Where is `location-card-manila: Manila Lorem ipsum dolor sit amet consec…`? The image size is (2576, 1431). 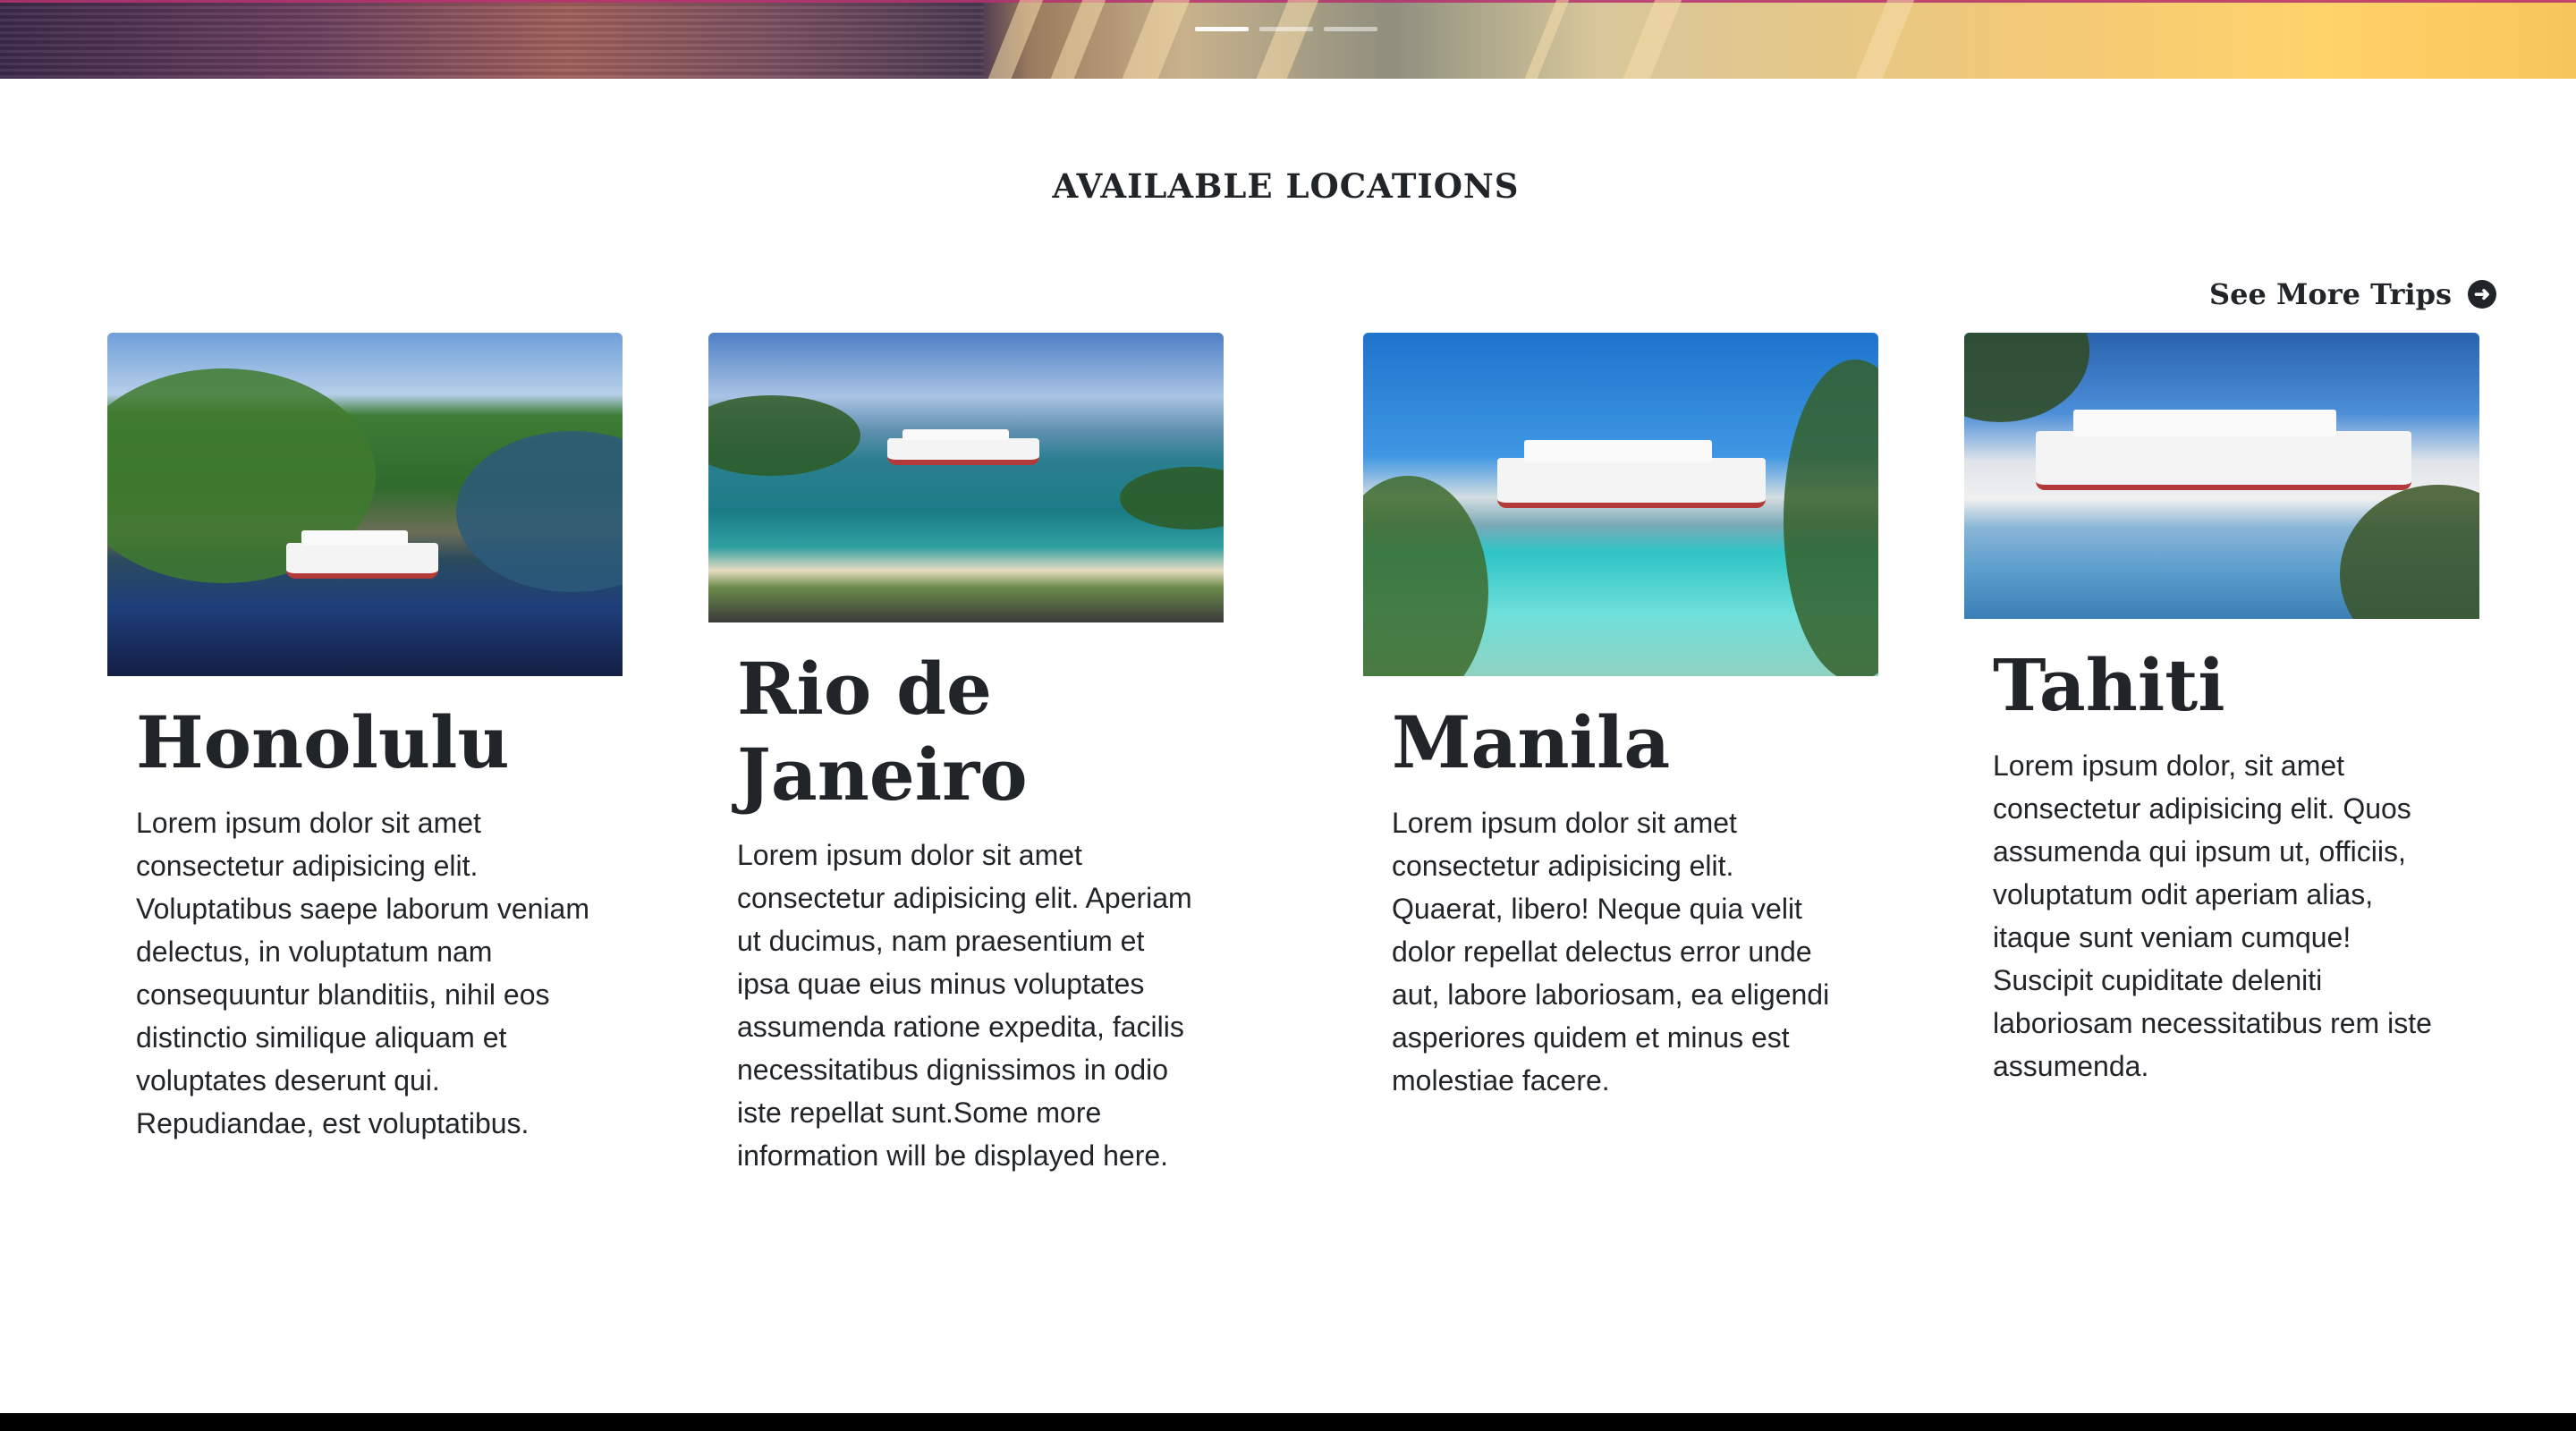
location-card-manila: Manila Lorem ipsum dolor sit amet consec… is located at coordinates (1620, 718).